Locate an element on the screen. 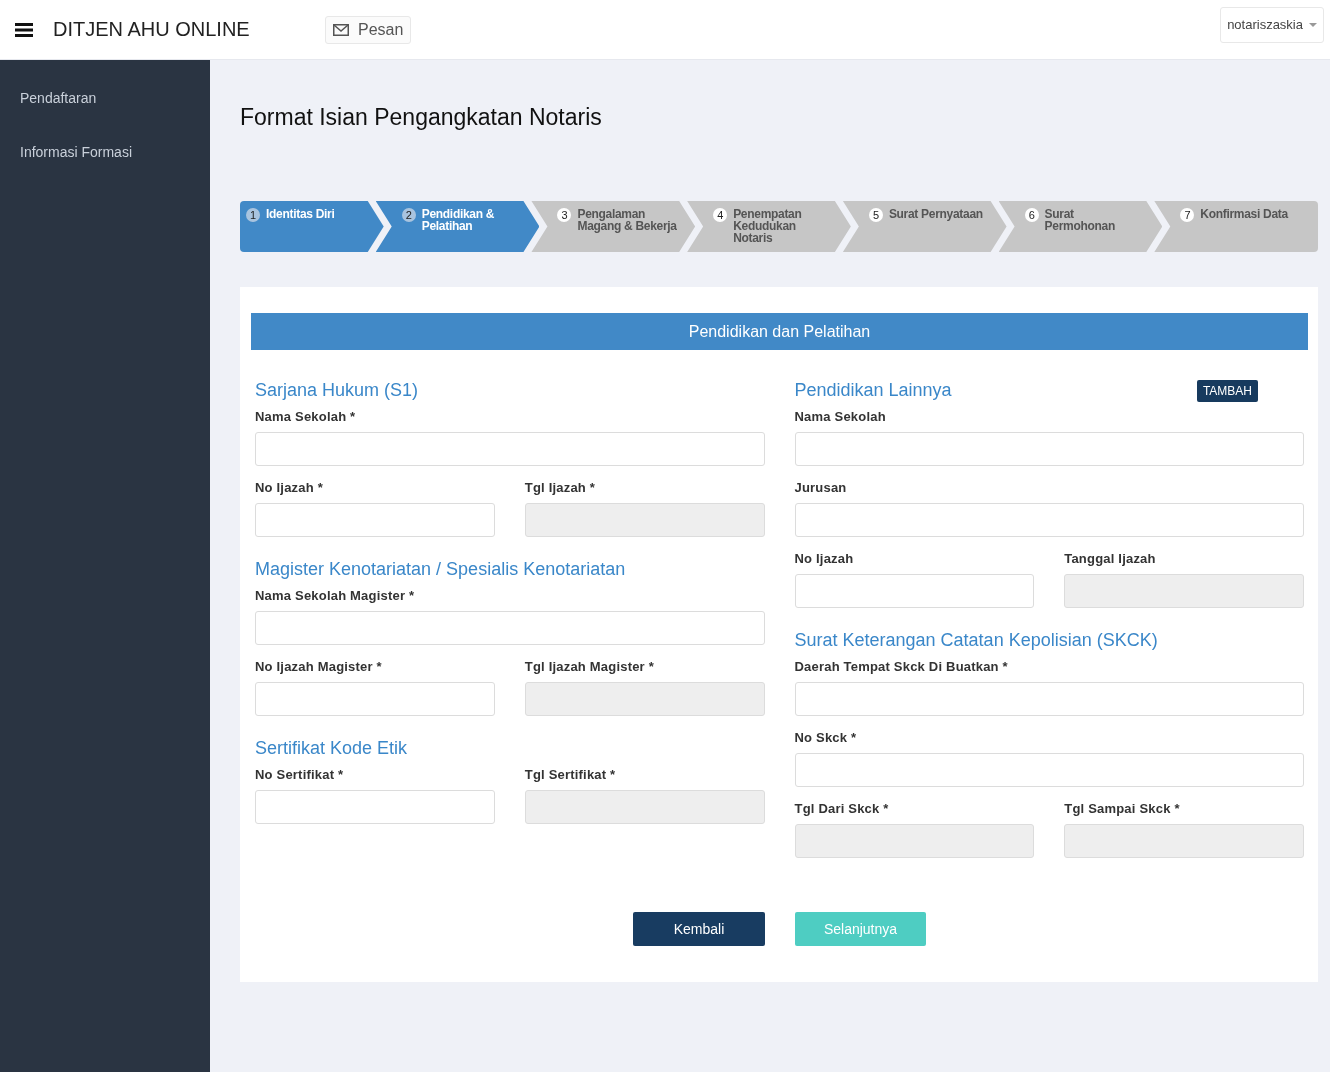 The height and width of the screenshot is (1072, 1330). message-button: Pesan is located at coordinates (368, 29).